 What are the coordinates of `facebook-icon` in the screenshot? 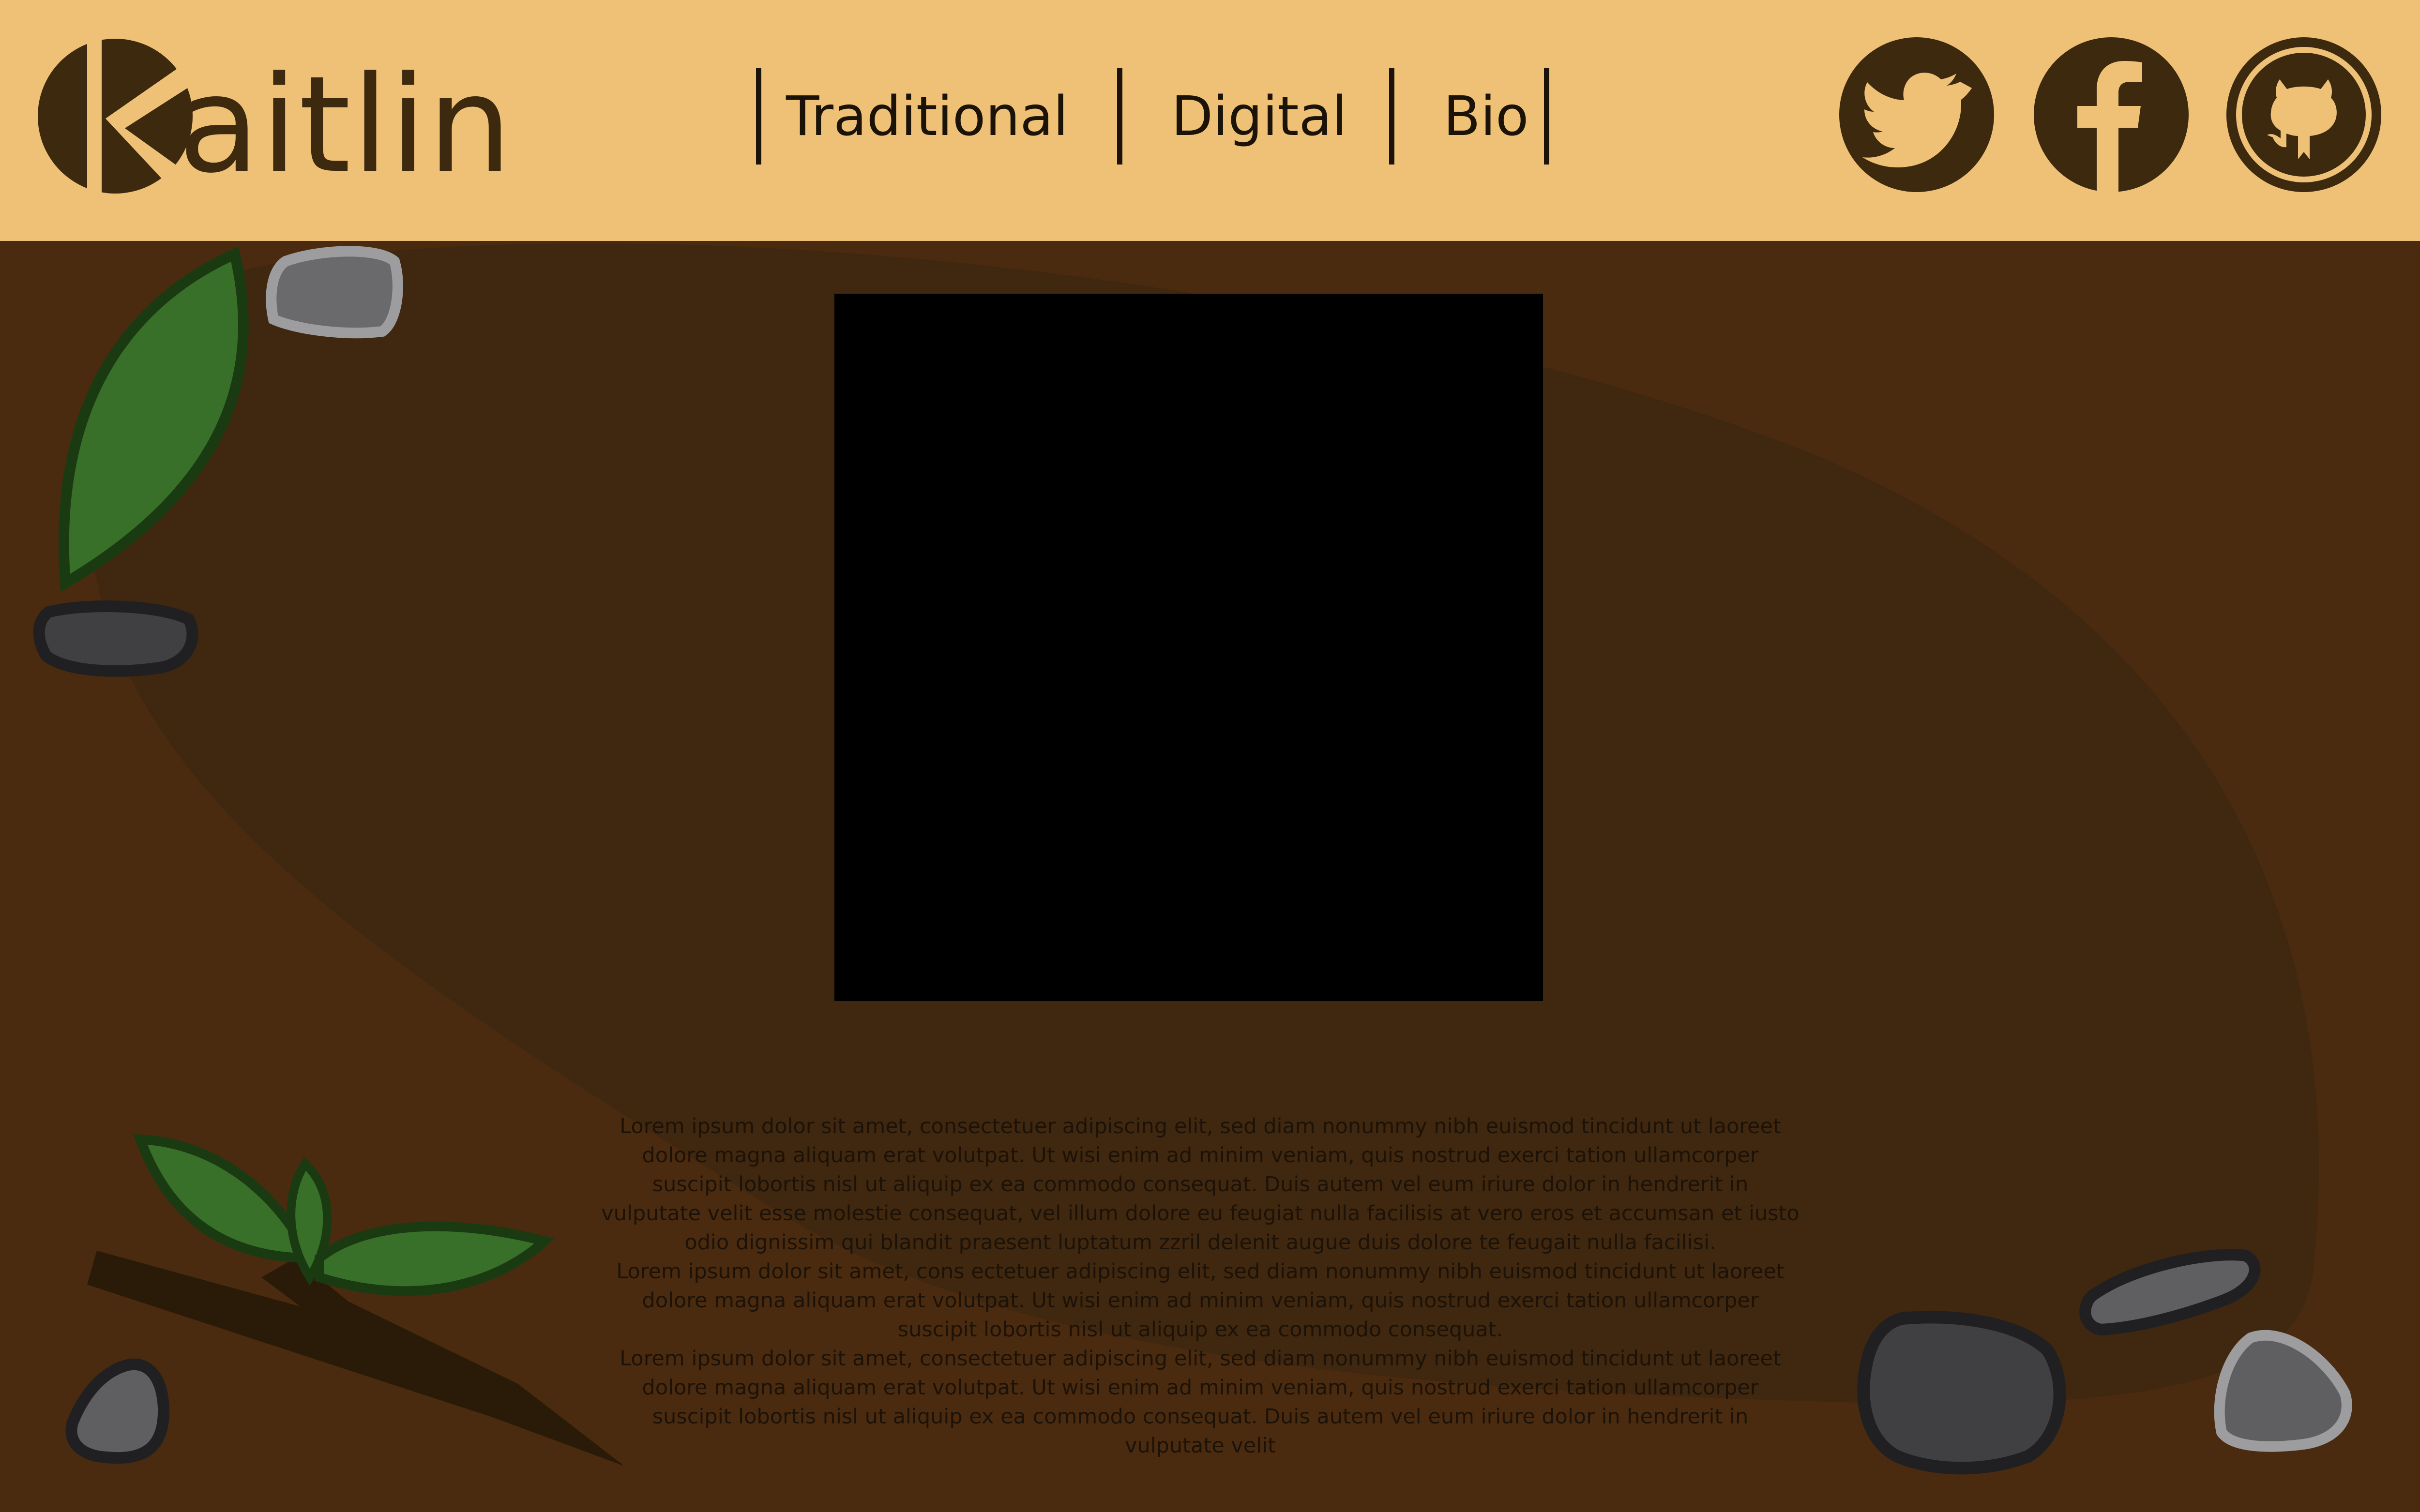 It's located at (2111, 115).